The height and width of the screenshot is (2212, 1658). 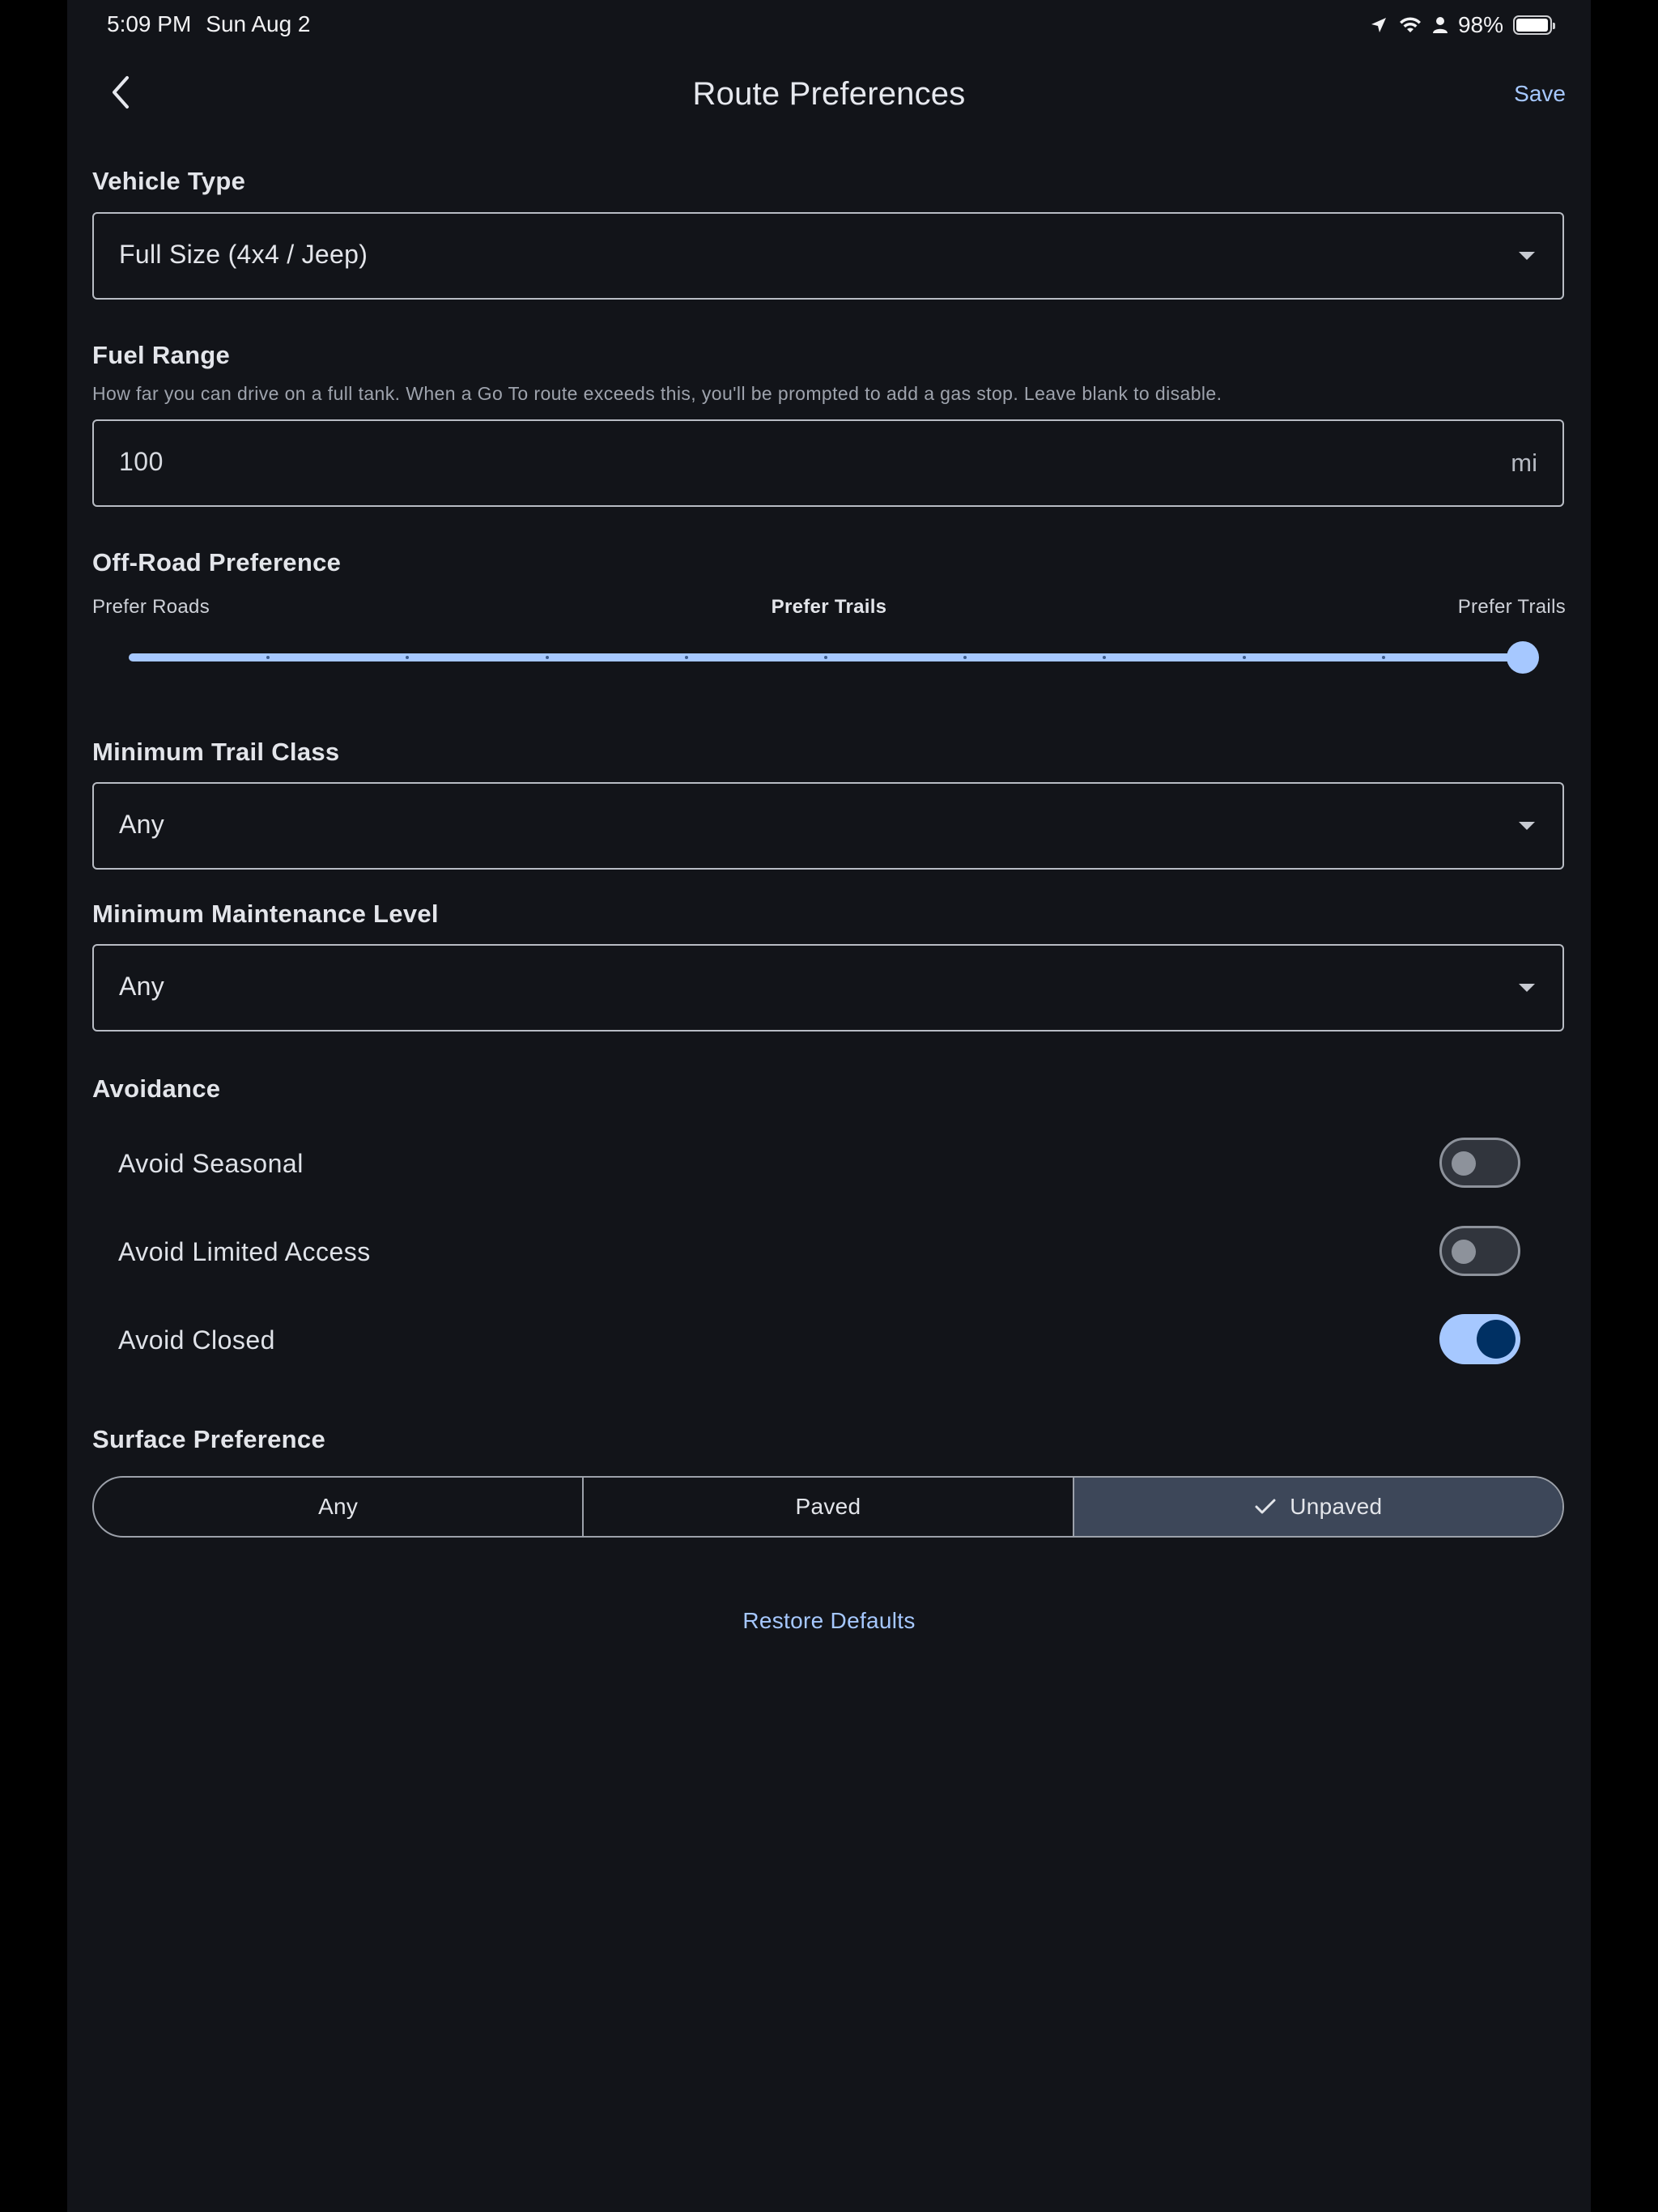 I want to click on restore-defaults-button: Restore Defaults, so click(x=828, y=1621).